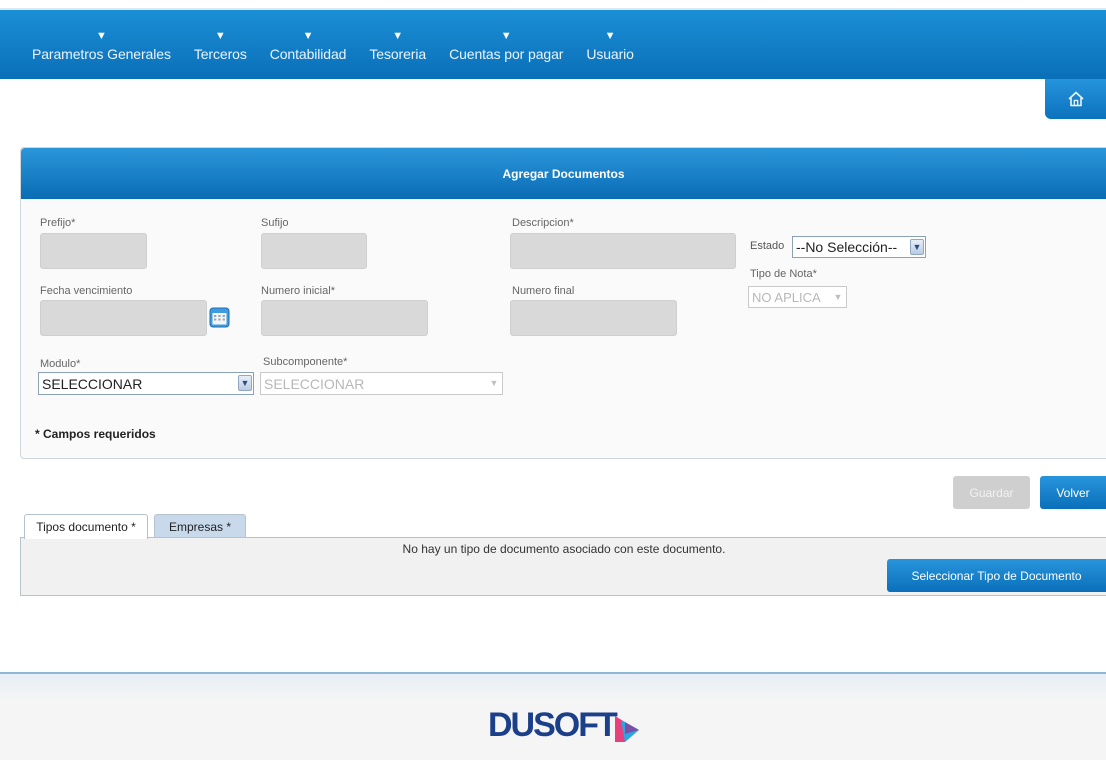 The width and height of the screenshot is (1106, 760). Describe the element at coordinates (991, 492) in the screenshot. I see `guardar-button: Guardar` at that location.